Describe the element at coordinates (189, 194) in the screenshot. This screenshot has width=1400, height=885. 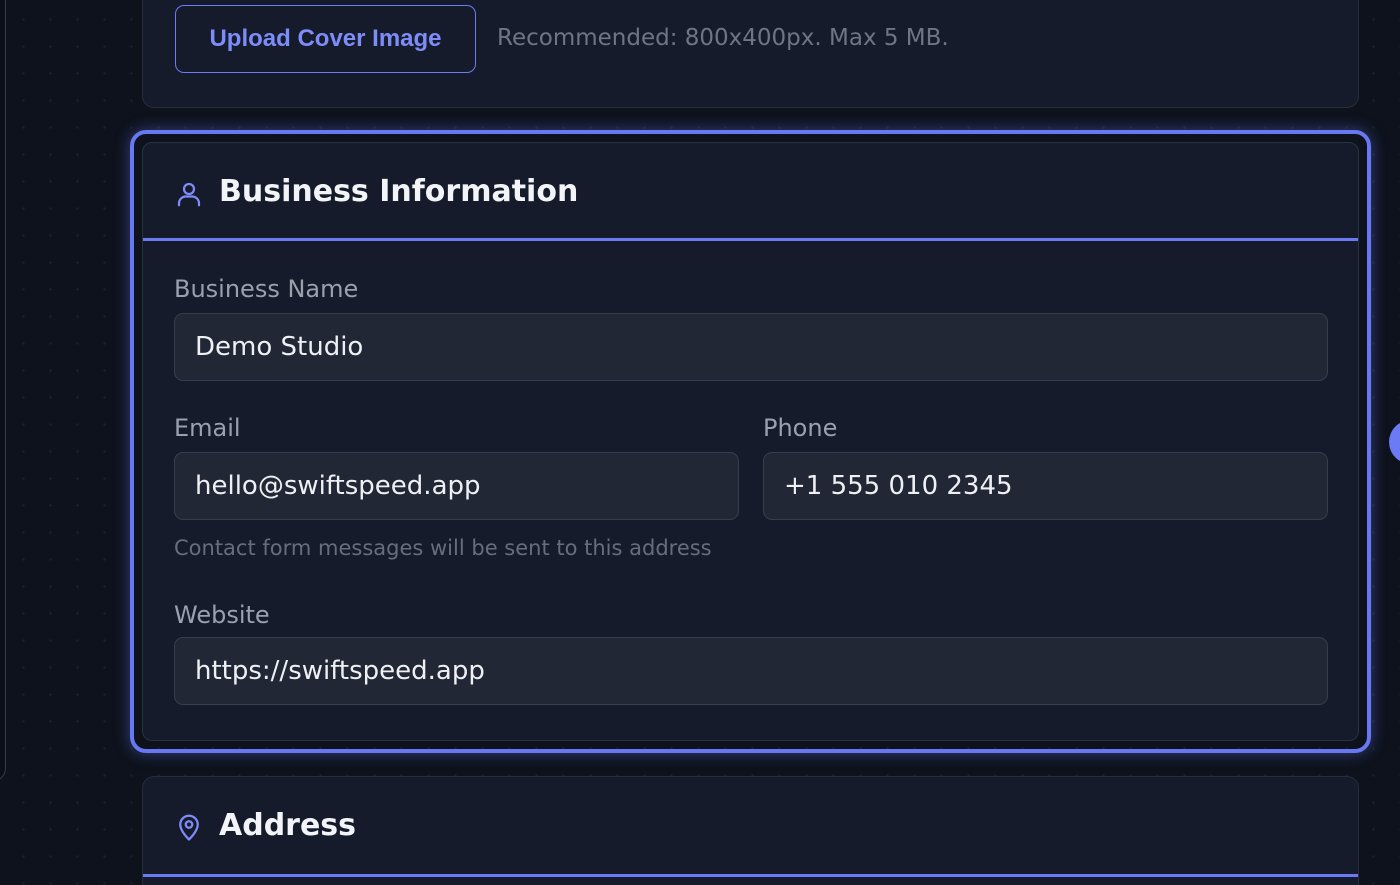
I see `user-icon` at that location.